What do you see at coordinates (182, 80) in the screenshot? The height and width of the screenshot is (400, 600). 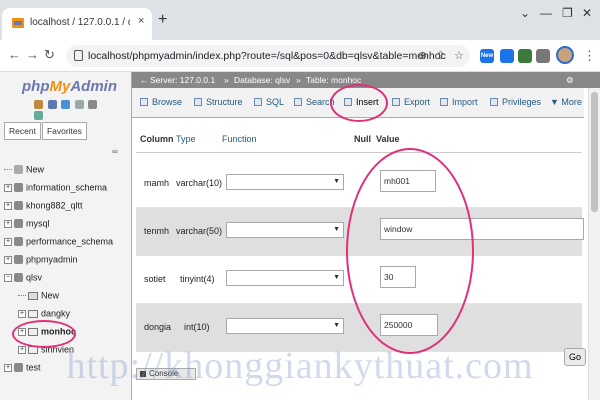 I see `breadcrumb-server: Server: 127.0.0.1` at bounding box center [182, 80].